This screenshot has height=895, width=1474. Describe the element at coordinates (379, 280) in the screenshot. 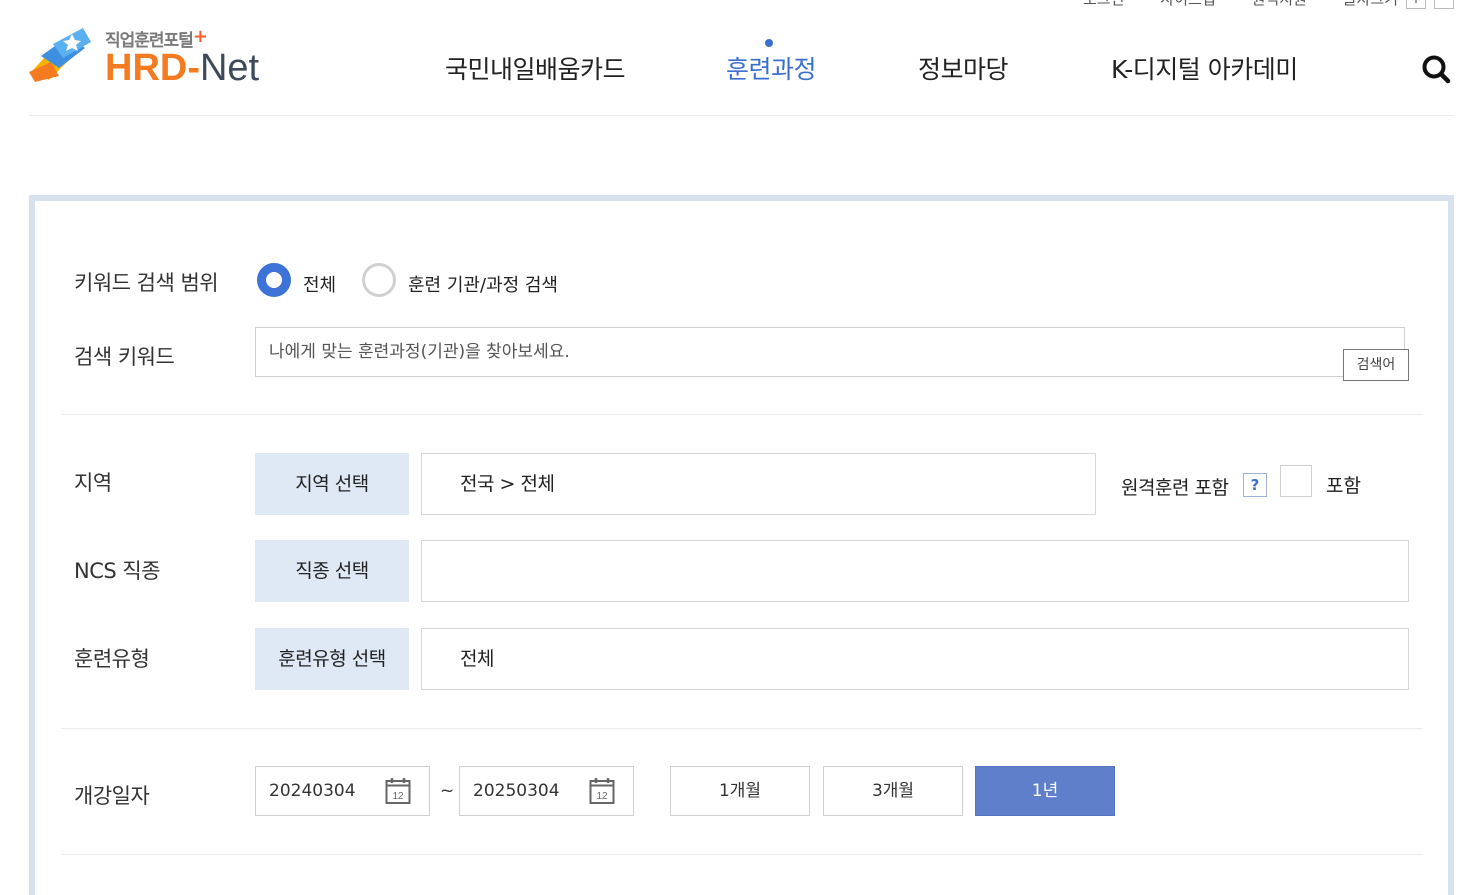

I see `radio-scope-institution` at that location.